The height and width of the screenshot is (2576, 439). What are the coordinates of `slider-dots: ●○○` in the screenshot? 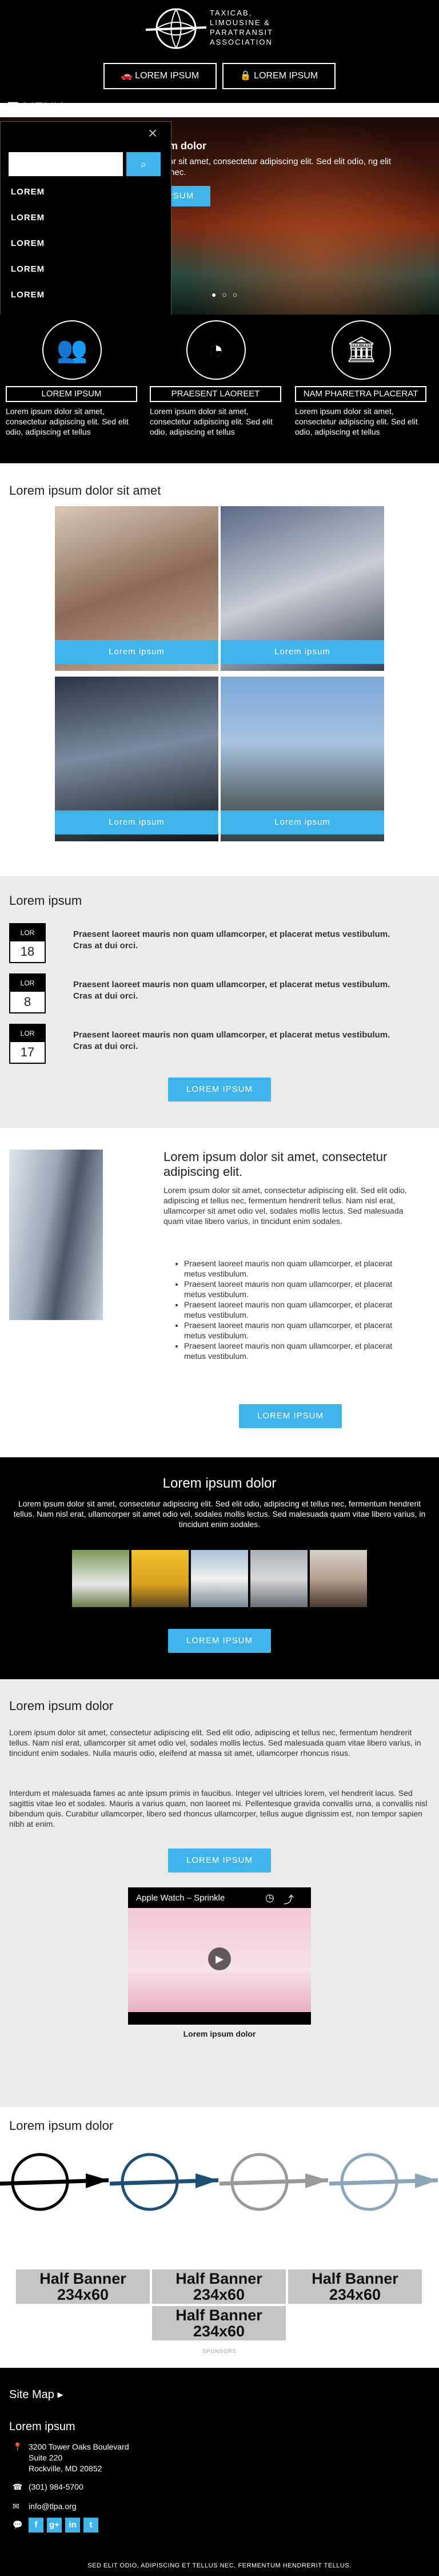 It's located at (227, 294).